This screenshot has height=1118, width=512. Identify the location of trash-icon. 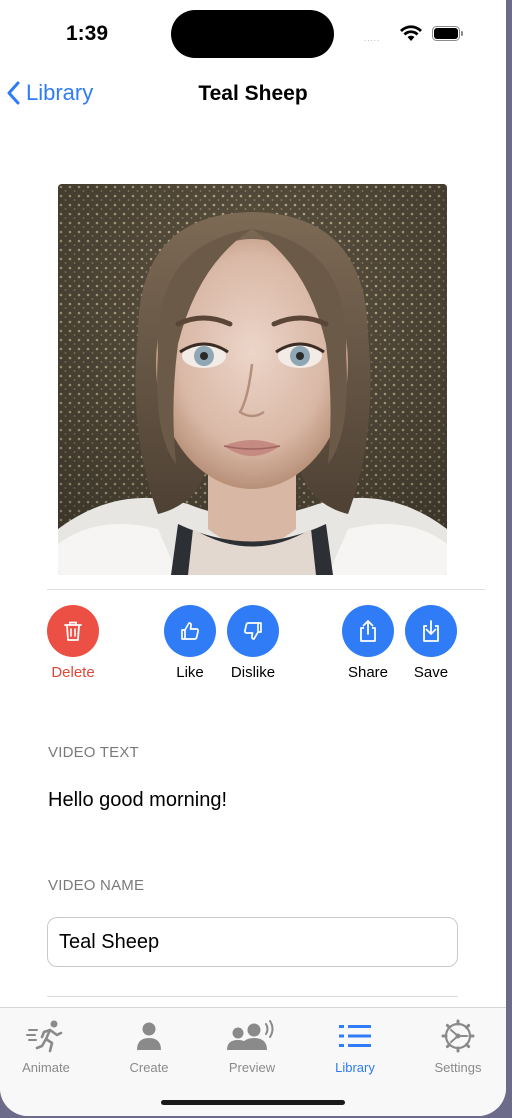
(73, 631).